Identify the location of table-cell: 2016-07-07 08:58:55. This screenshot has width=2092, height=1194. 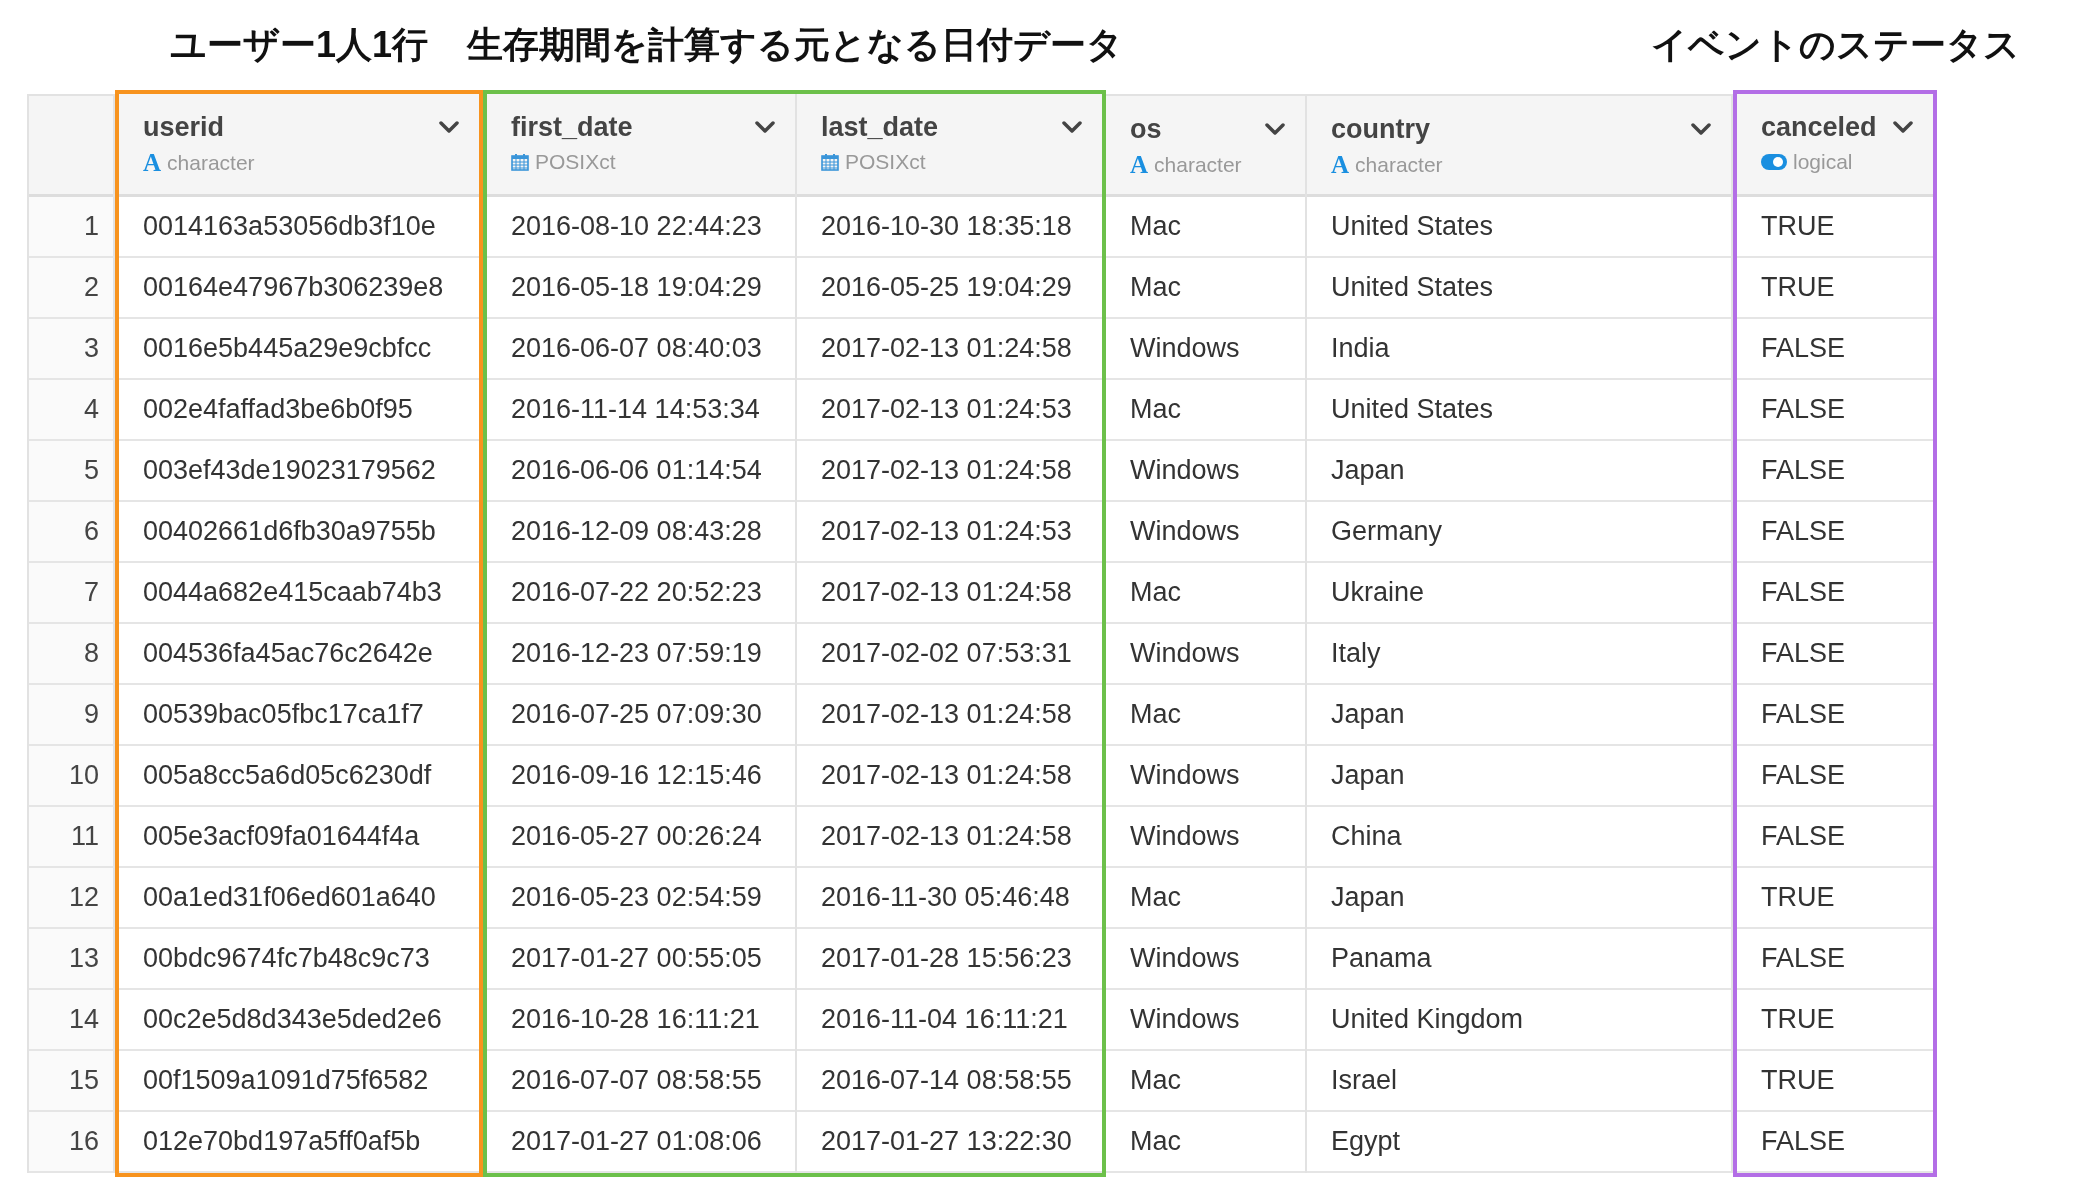
(641, 1081).